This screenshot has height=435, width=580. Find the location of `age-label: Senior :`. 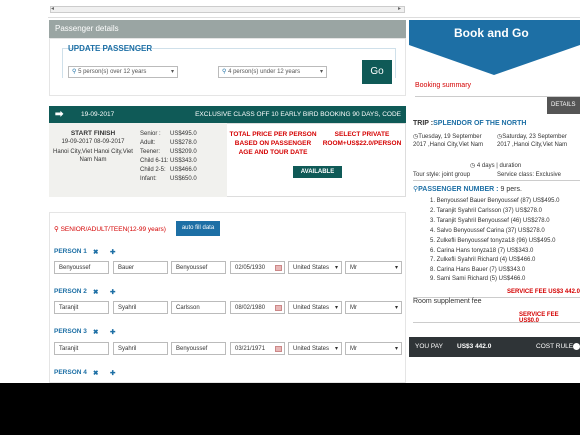

age-label: Senior : is located at coordinates (150, 134).